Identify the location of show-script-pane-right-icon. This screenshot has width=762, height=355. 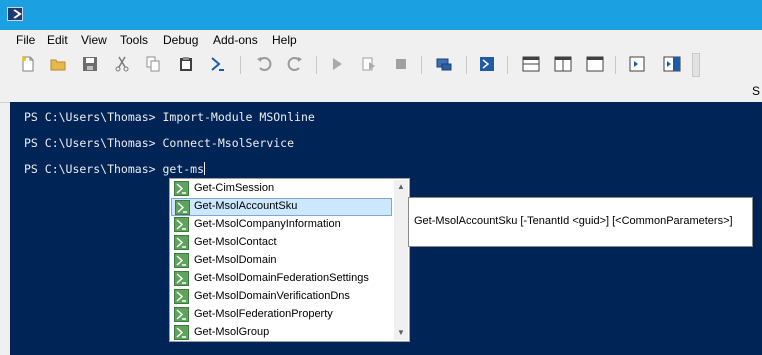
(562, 64).